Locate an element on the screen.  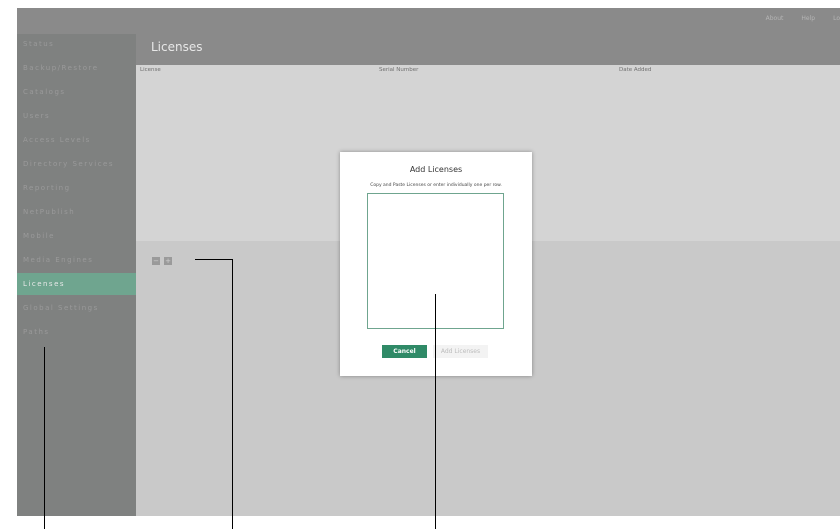
column-header-license: License is located at coordinates (150, 70).